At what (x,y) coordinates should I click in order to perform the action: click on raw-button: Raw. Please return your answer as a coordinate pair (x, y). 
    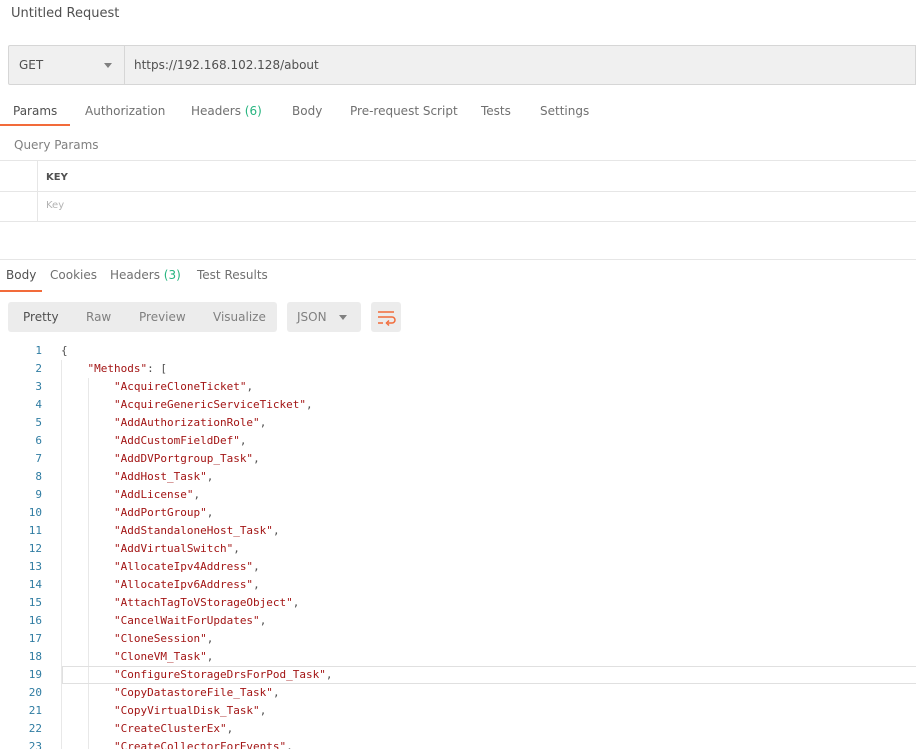
    Looking at the image, I should click on (98, 317).